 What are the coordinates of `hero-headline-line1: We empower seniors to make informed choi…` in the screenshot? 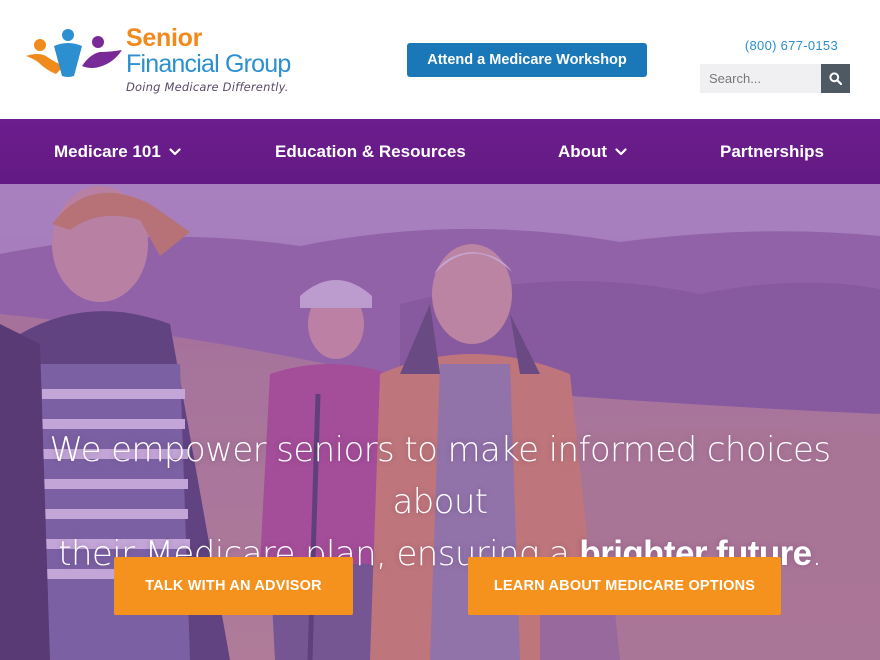 It's located at (440, 476).